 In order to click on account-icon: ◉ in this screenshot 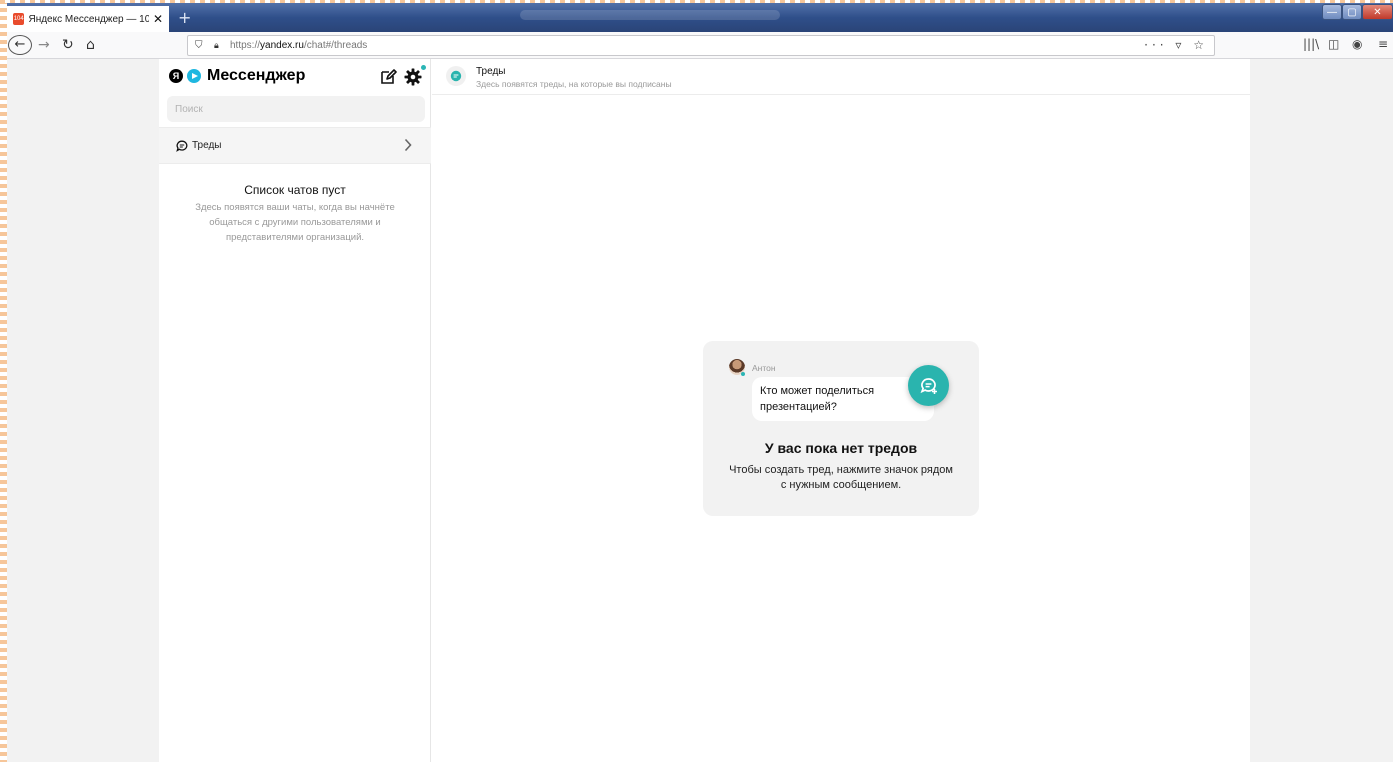, I will do `click(1357, 44)`.